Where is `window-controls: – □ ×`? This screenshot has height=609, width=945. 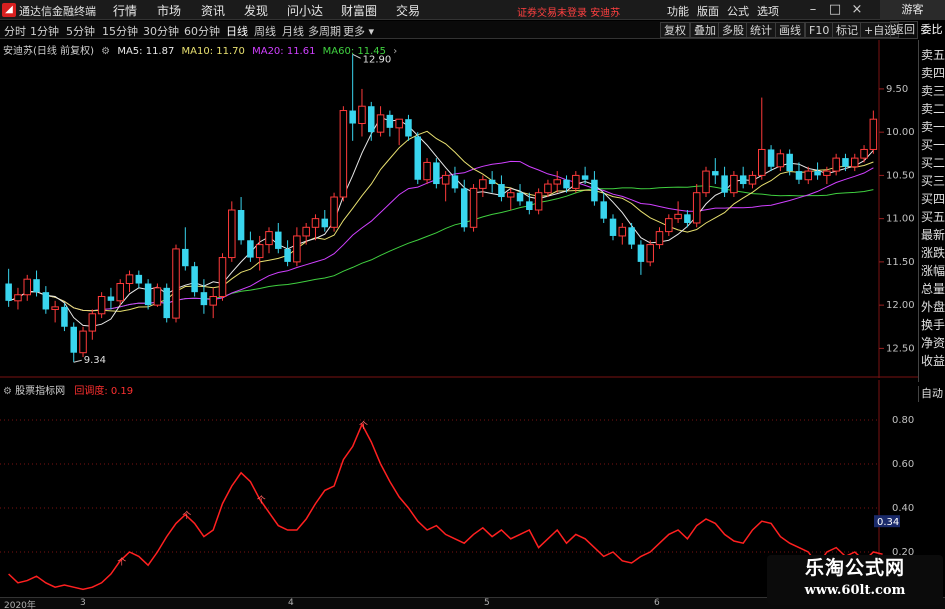 window-controls: – □ × is located at coordinates (835, 10).